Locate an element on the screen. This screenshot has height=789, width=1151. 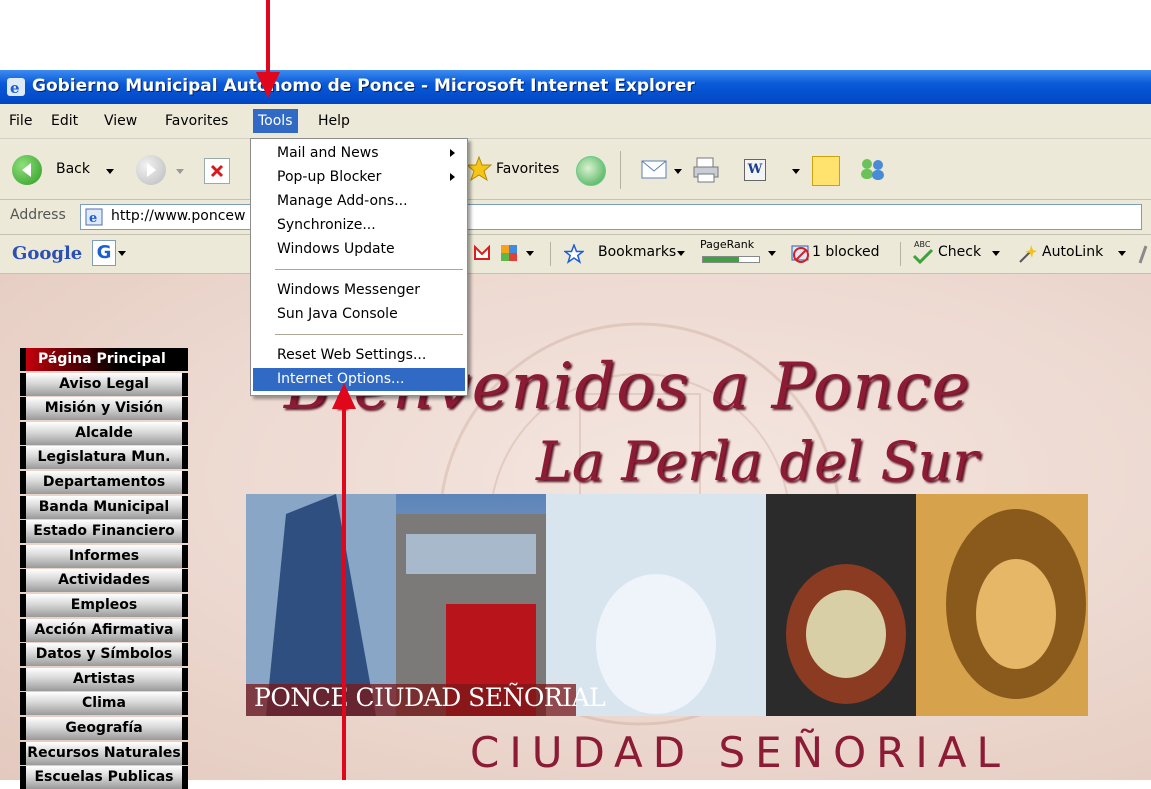
annotation-arrow-down-icon is located at coordinates (268, 85).